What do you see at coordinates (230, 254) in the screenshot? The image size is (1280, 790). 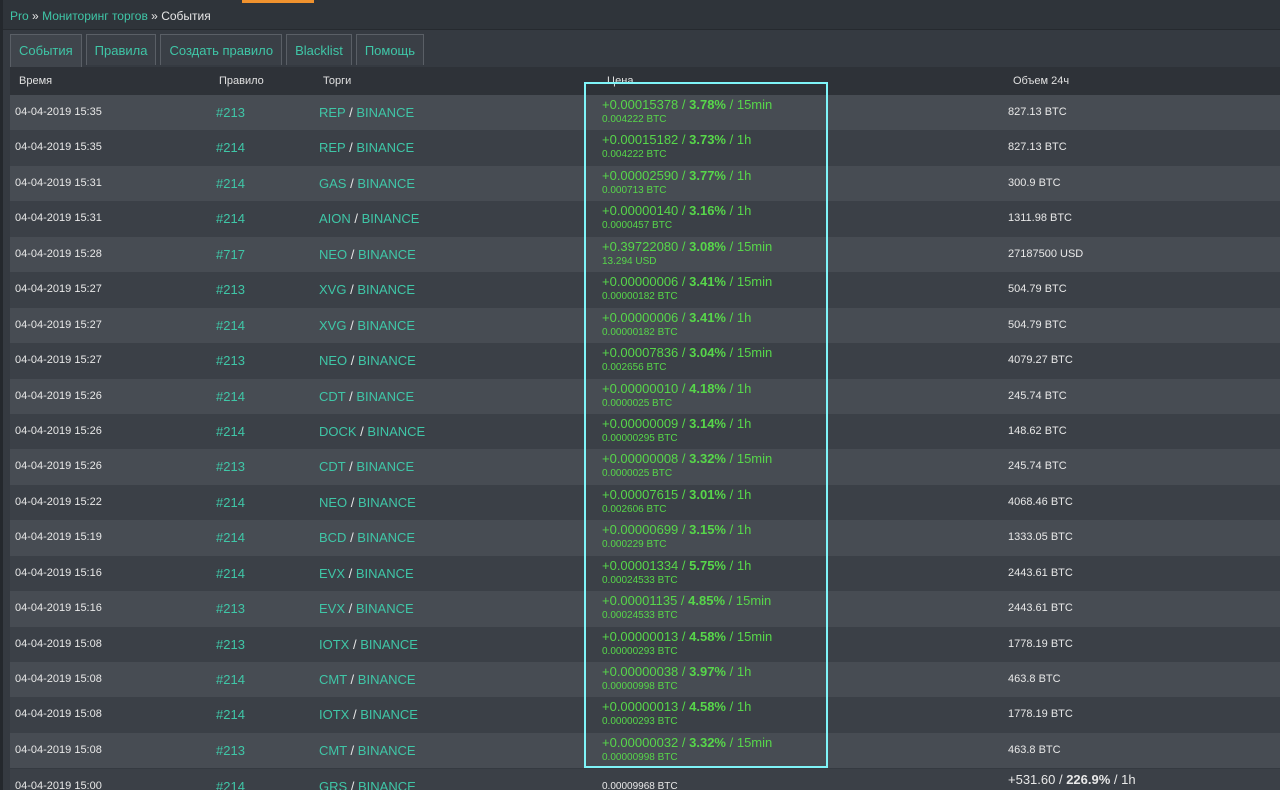 I see `rule-link: #717` at bounding box center [230, 254].